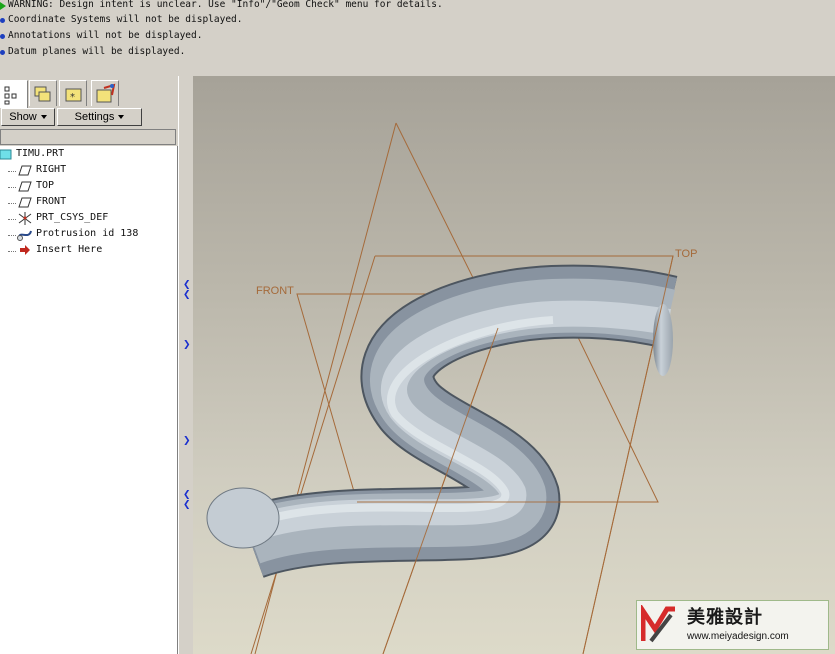 The width and height of the screenshot is (835, 654). Describe the element at coordinates (69, 249) in the screenshot. I see `tree-item-label: Insert Here` at that location.